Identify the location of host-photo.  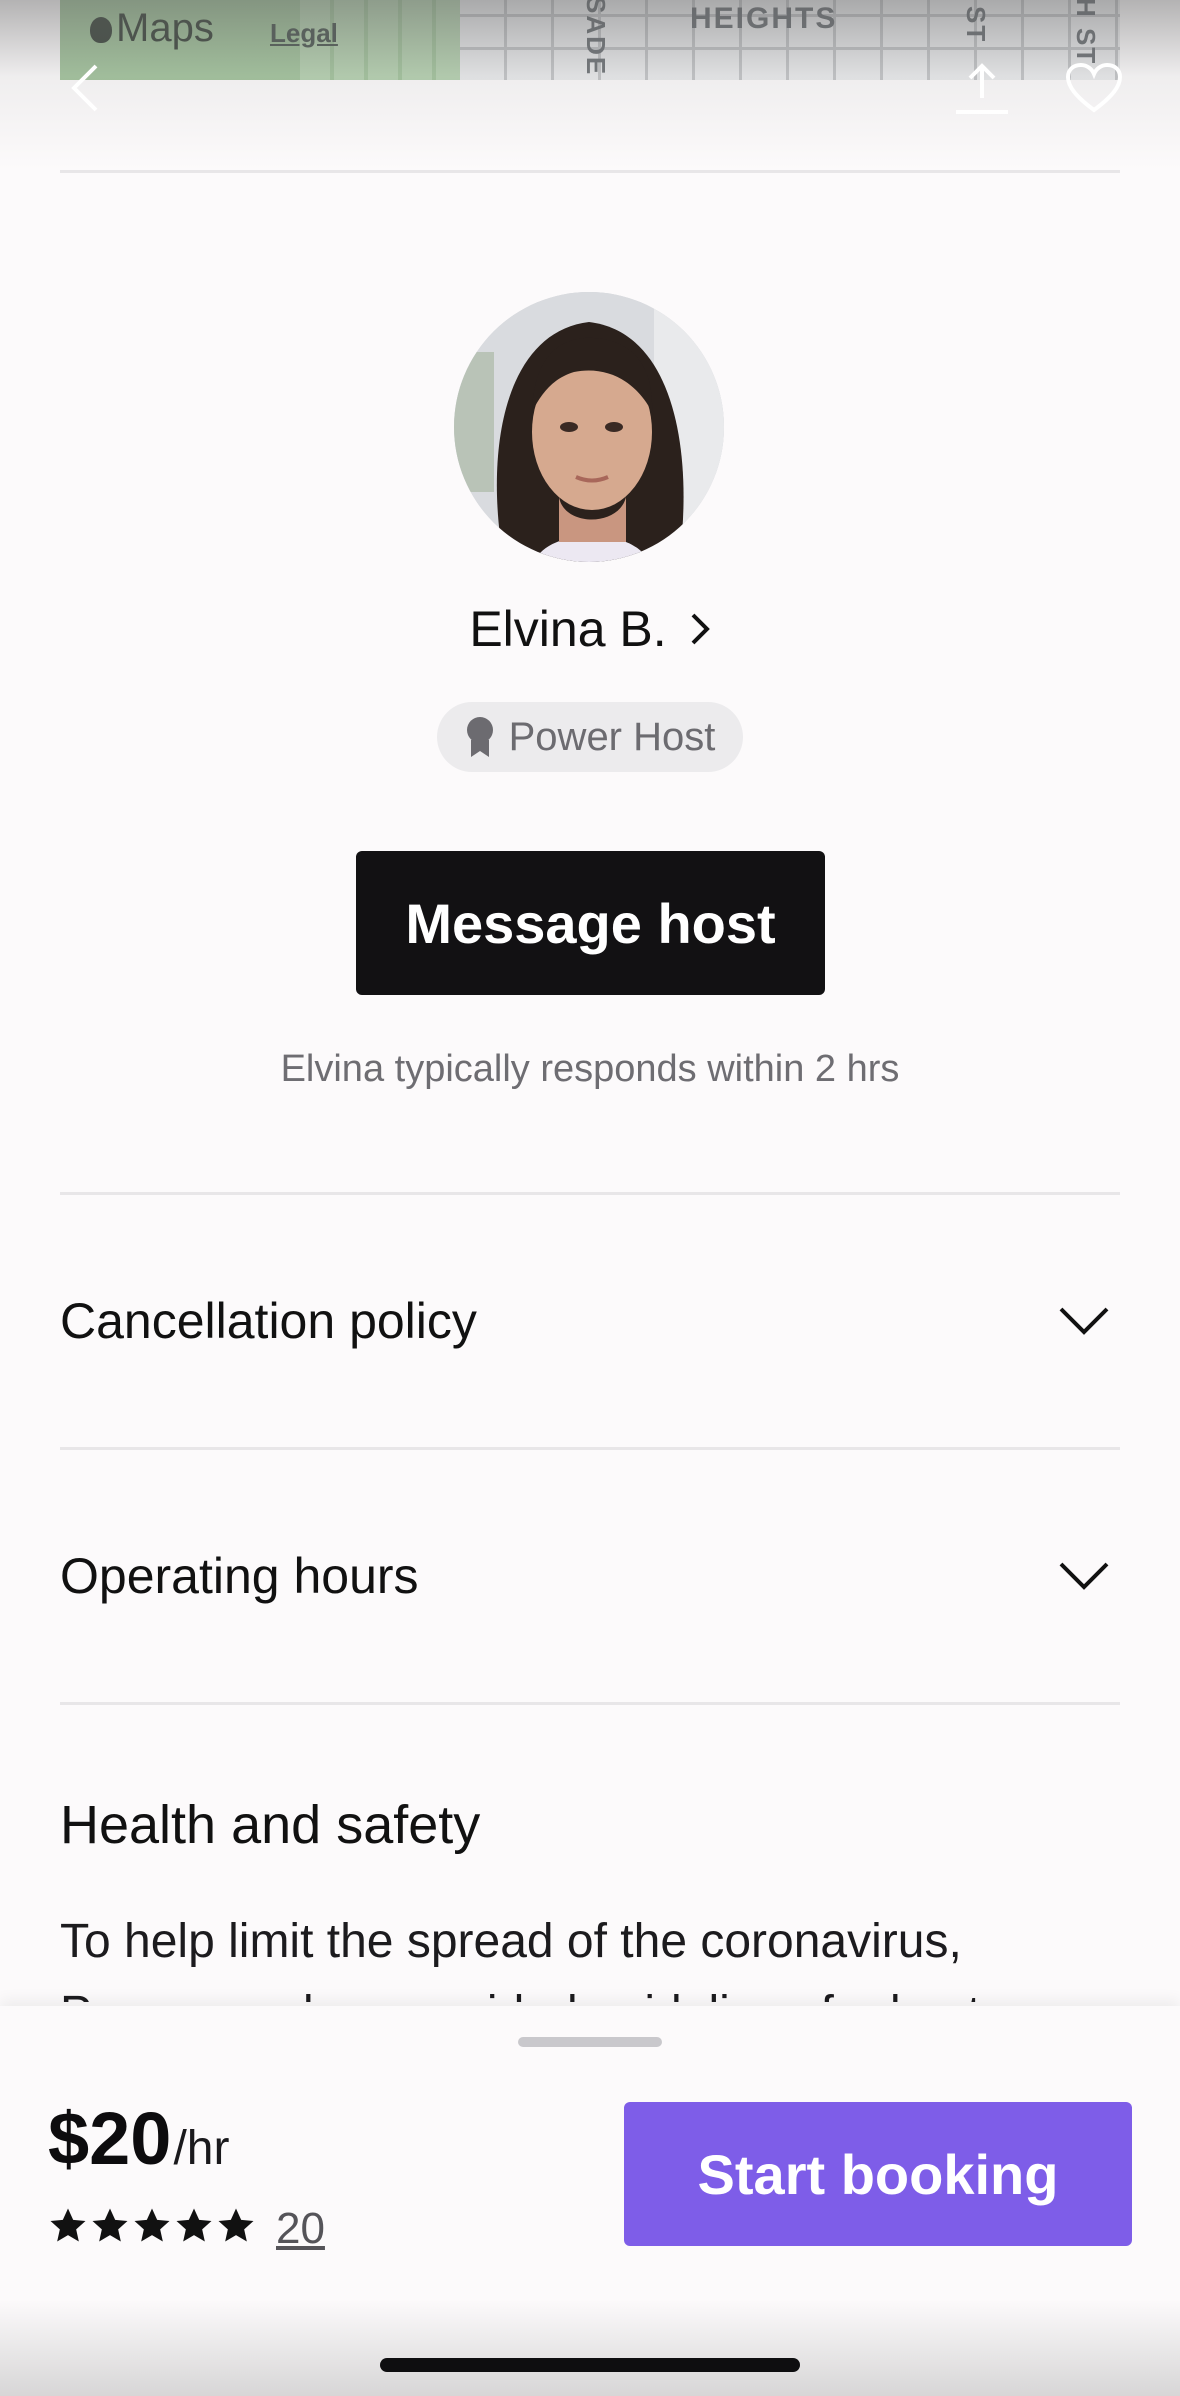
(589, 427).